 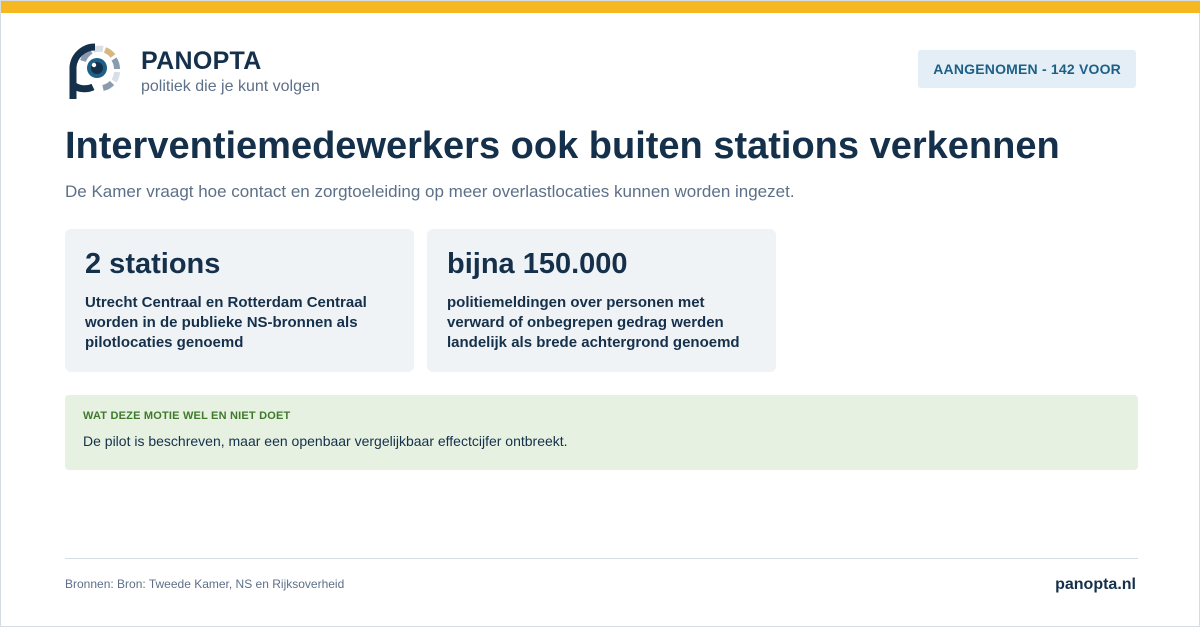 What do you see at coordinates (153, 264) in the screenshot?
I see `stat-value: 2 stations` at bounding box center [153, 264].